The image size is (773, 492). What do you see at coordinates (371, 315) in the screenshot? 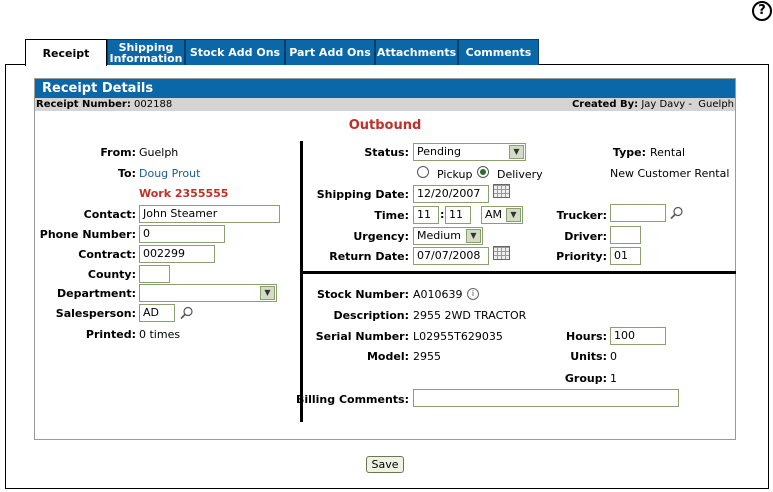
I see `description-label: Description:` at bounding box center [371, 315].